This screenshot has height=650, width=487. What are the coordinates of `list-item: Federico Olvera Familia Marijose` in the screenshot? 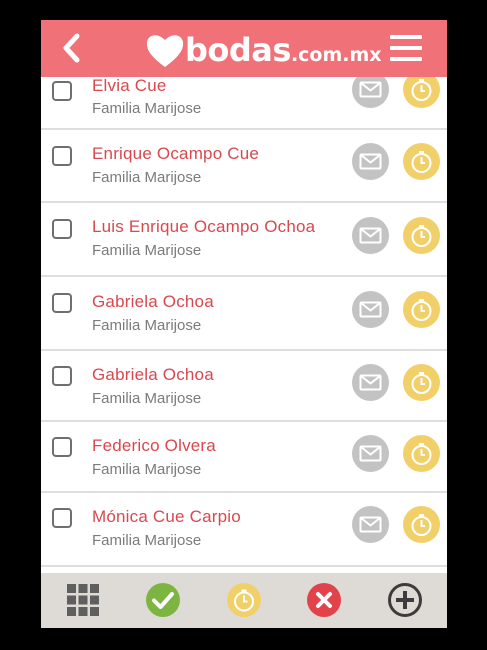 It's located at (244, 457).